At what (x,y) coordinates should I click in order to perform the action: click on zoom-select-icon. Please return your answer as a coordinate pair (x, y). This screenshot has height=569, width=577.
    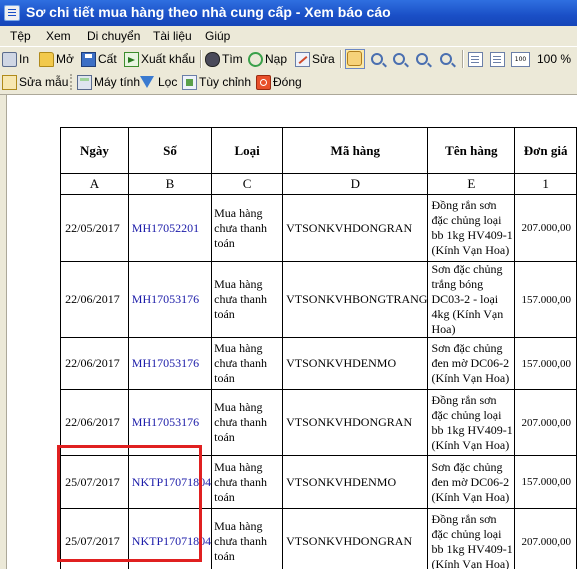
    Looking at the image, I should click on (446, 59).